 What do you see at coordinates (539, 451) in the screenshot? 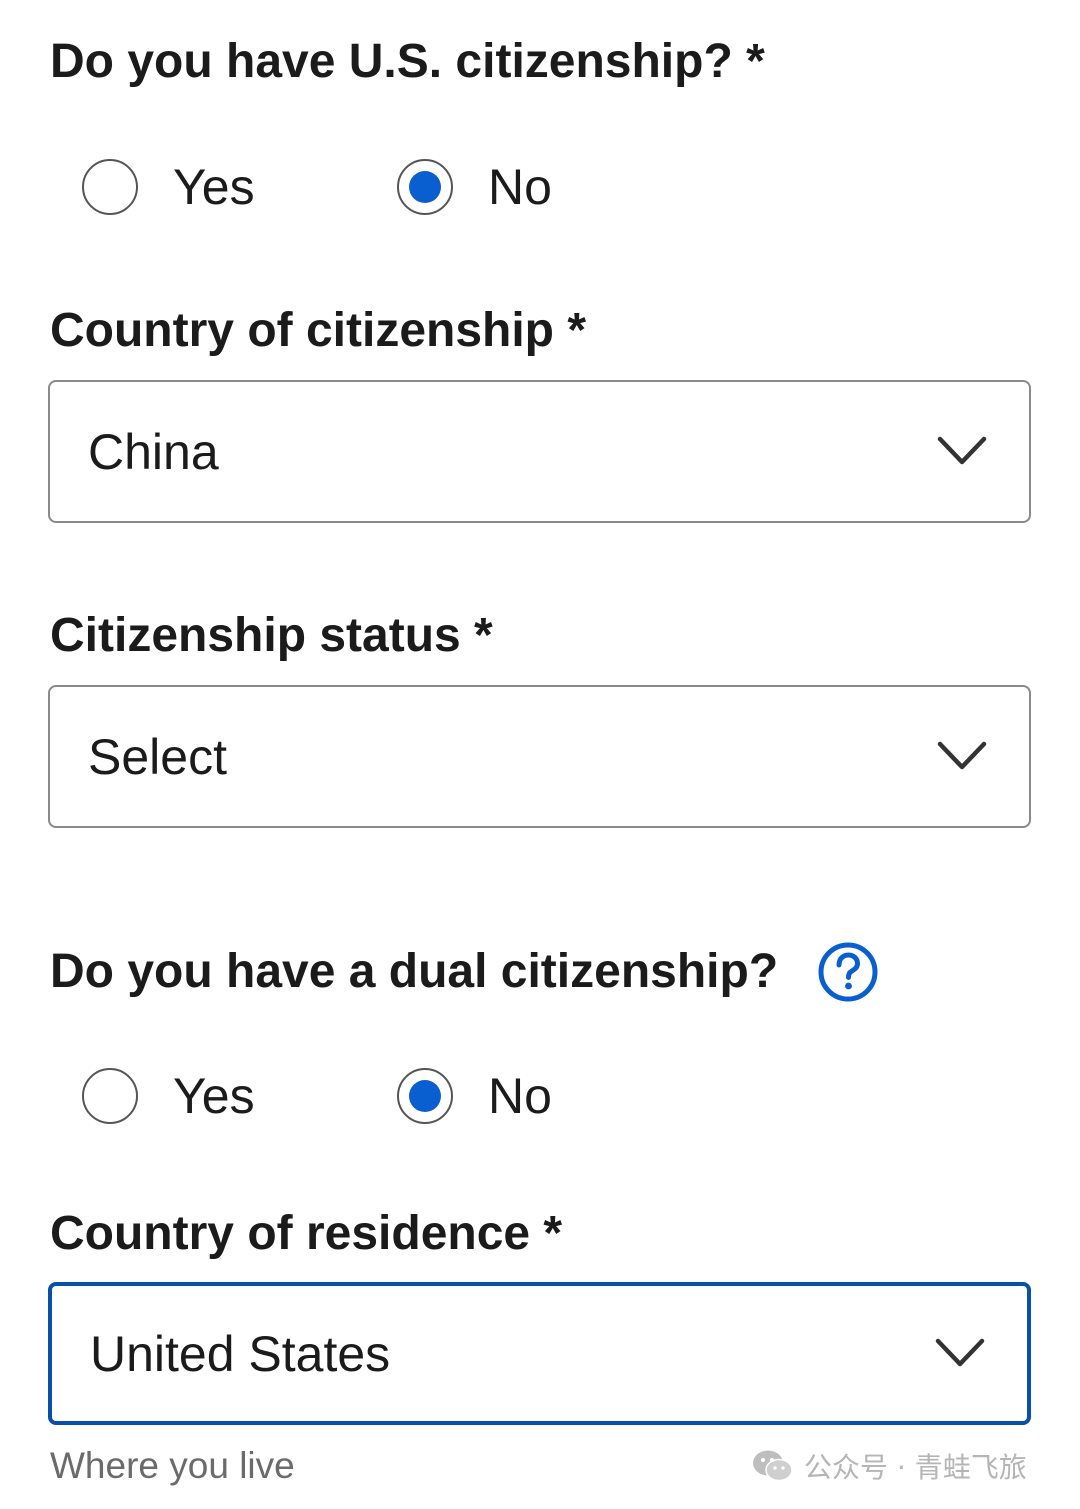
I see `country-of-citizenship-select: China` at bounding box center [539, 451].